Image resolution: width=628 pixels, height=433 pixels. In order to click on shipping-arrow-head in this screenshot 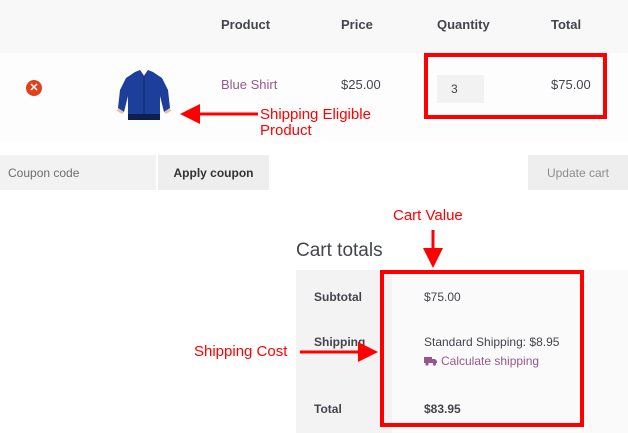, I will do `click(368, 352)`.